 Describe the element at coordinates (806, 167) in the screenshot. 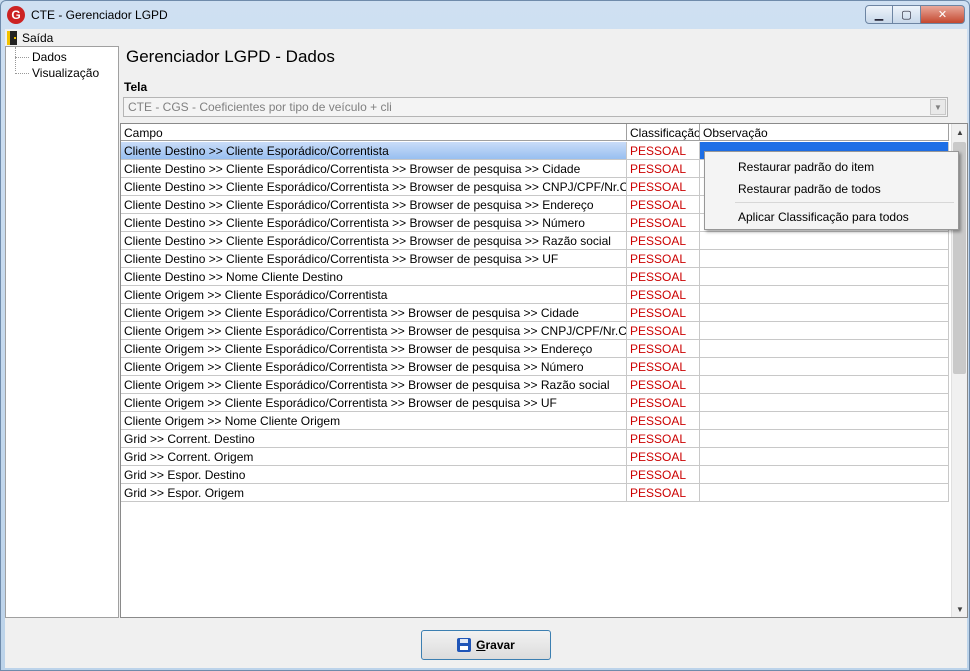

I see `context-menu-item-restore-item: Restaurar padrão do item` at that location.